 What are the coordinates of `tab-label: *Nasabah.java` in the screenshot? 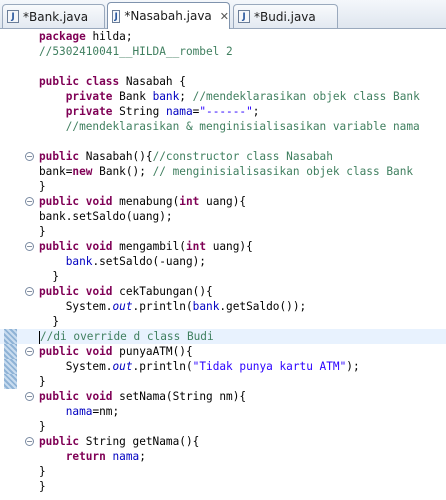 It's located at (168, 16).